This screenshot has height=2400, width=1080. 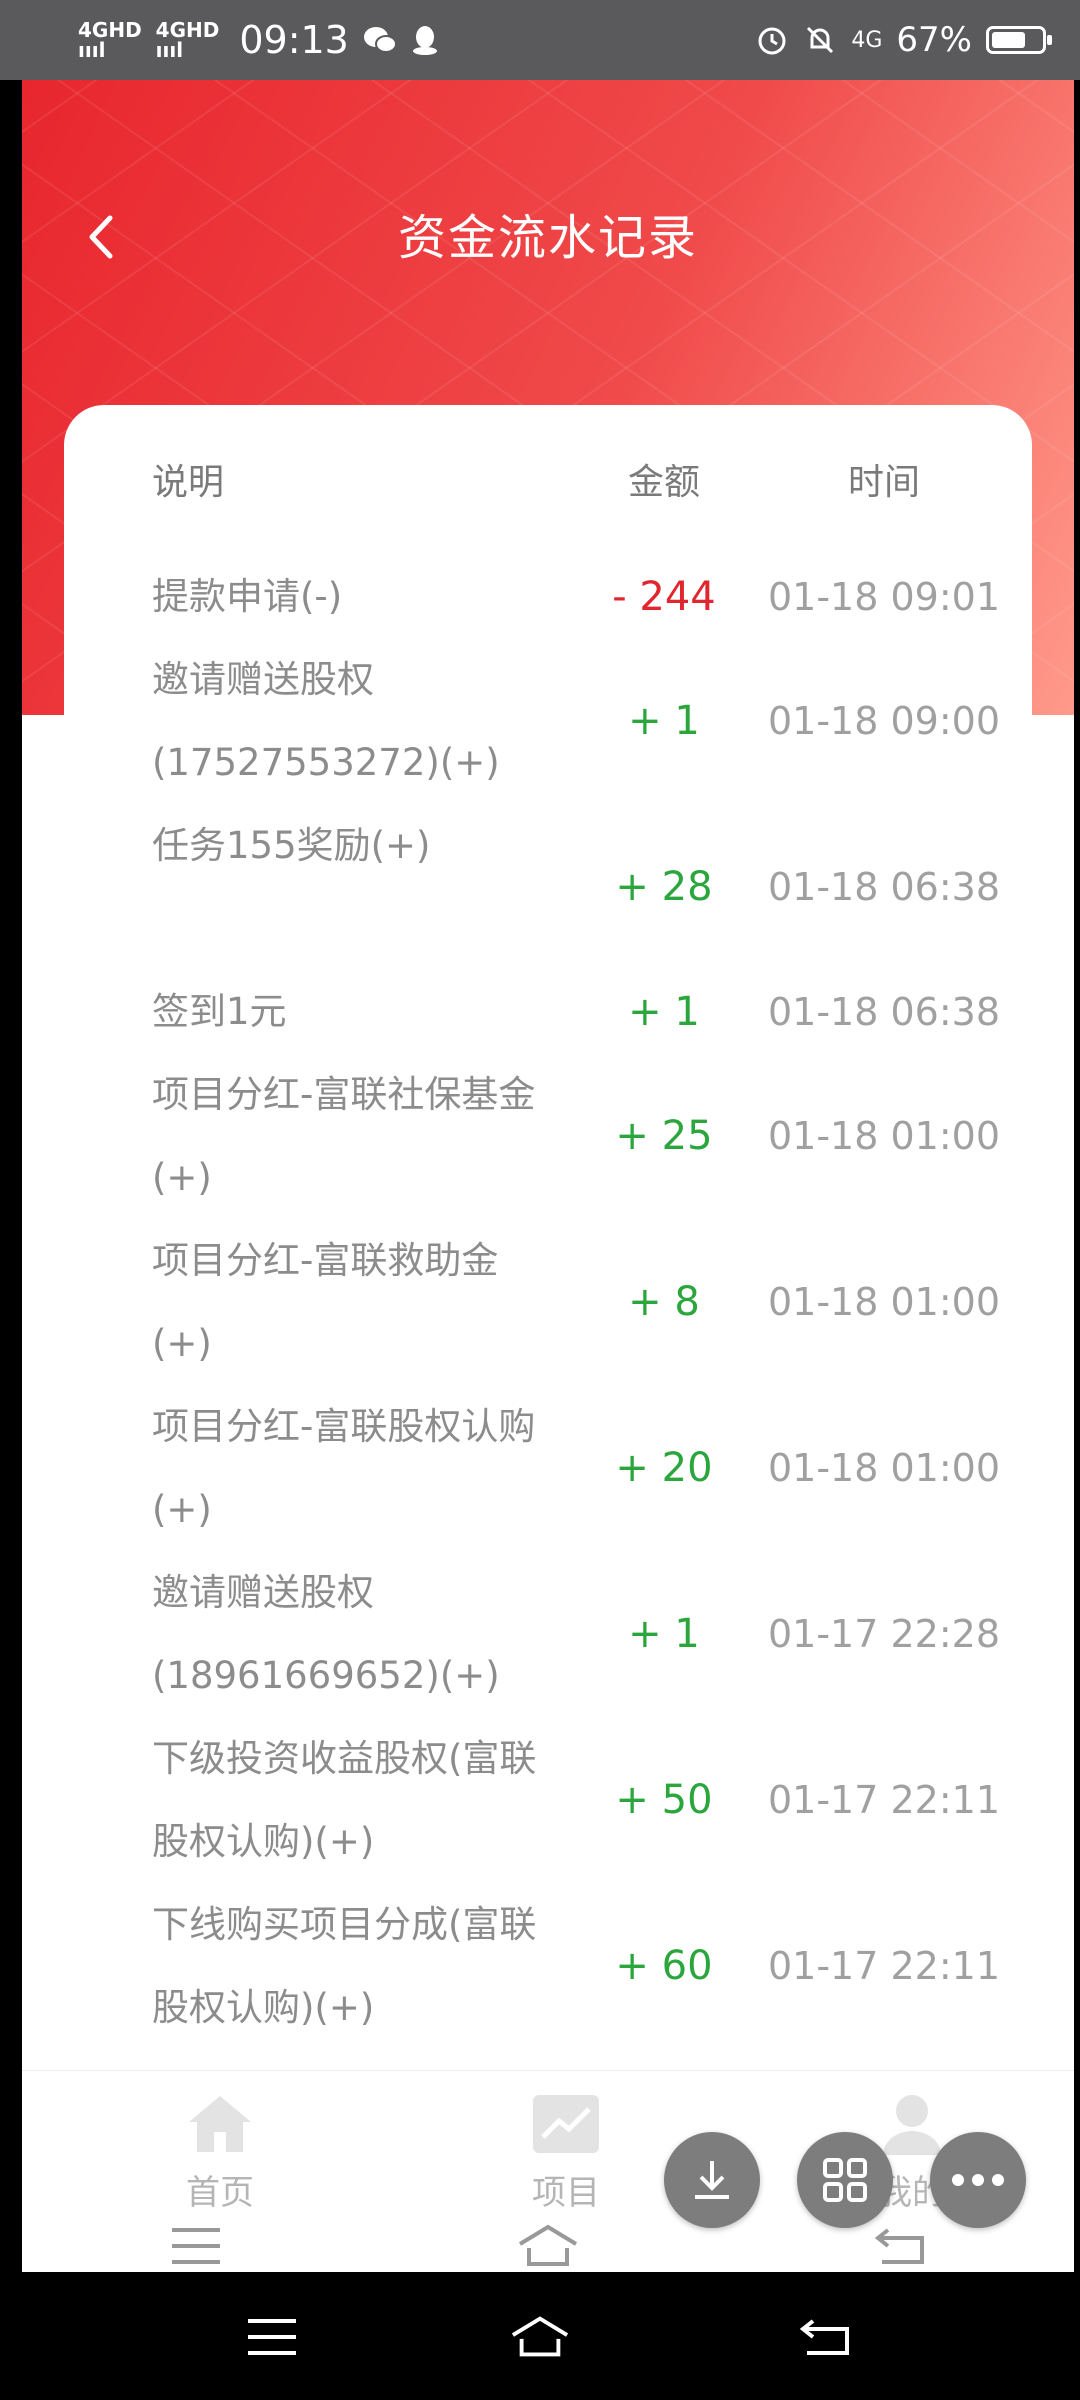 What do you see at coordinates (548, 1800) in the screenshot?
I see `record-row: 下级投资收益股权(富联股权认购)(+) + 50 01-17 22:11` at bounding box center [548, 1800].